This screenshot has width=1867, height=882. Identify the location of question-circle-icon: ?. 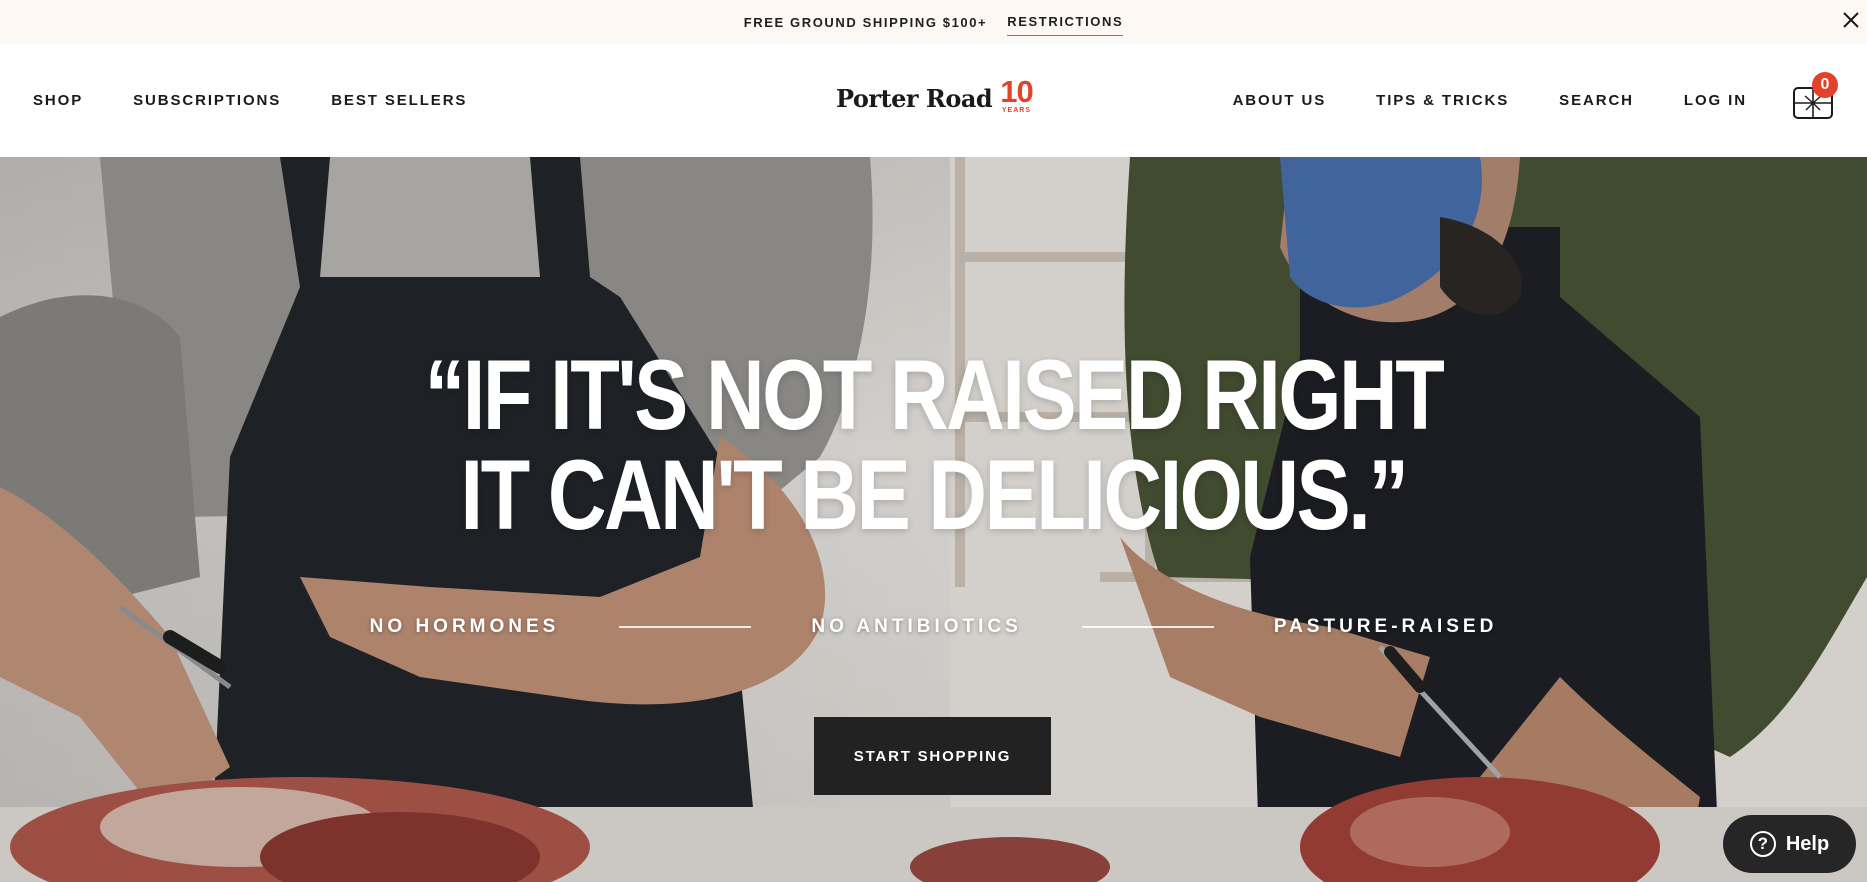
(1762, 844).